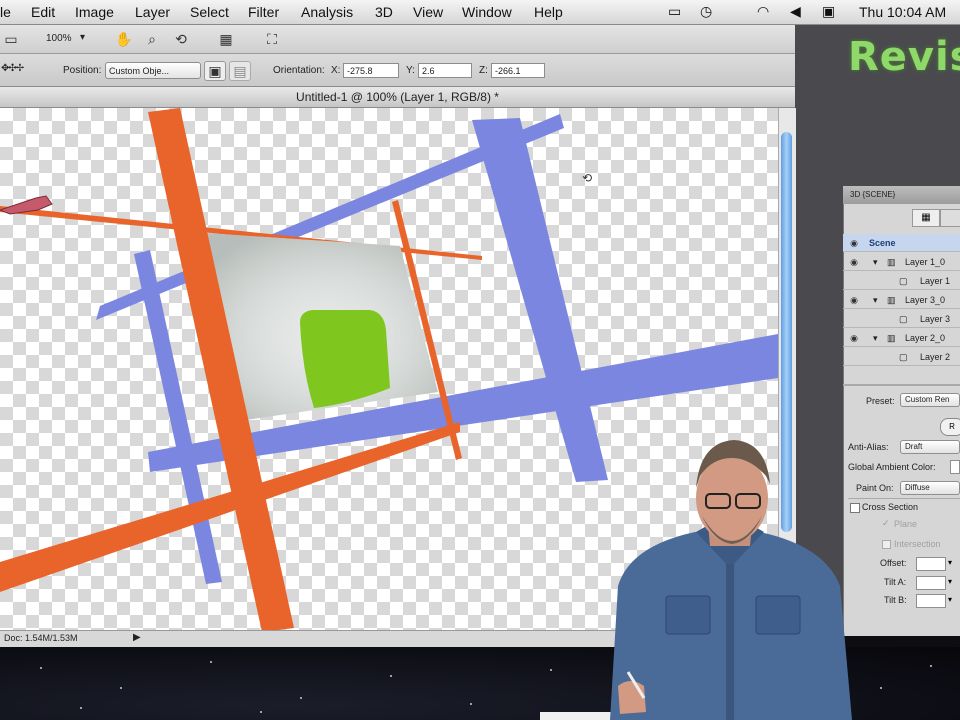 The height and width of the screenshot is (720, 960). I want to click on delete-position-icon: ▤, so click(240, 71).